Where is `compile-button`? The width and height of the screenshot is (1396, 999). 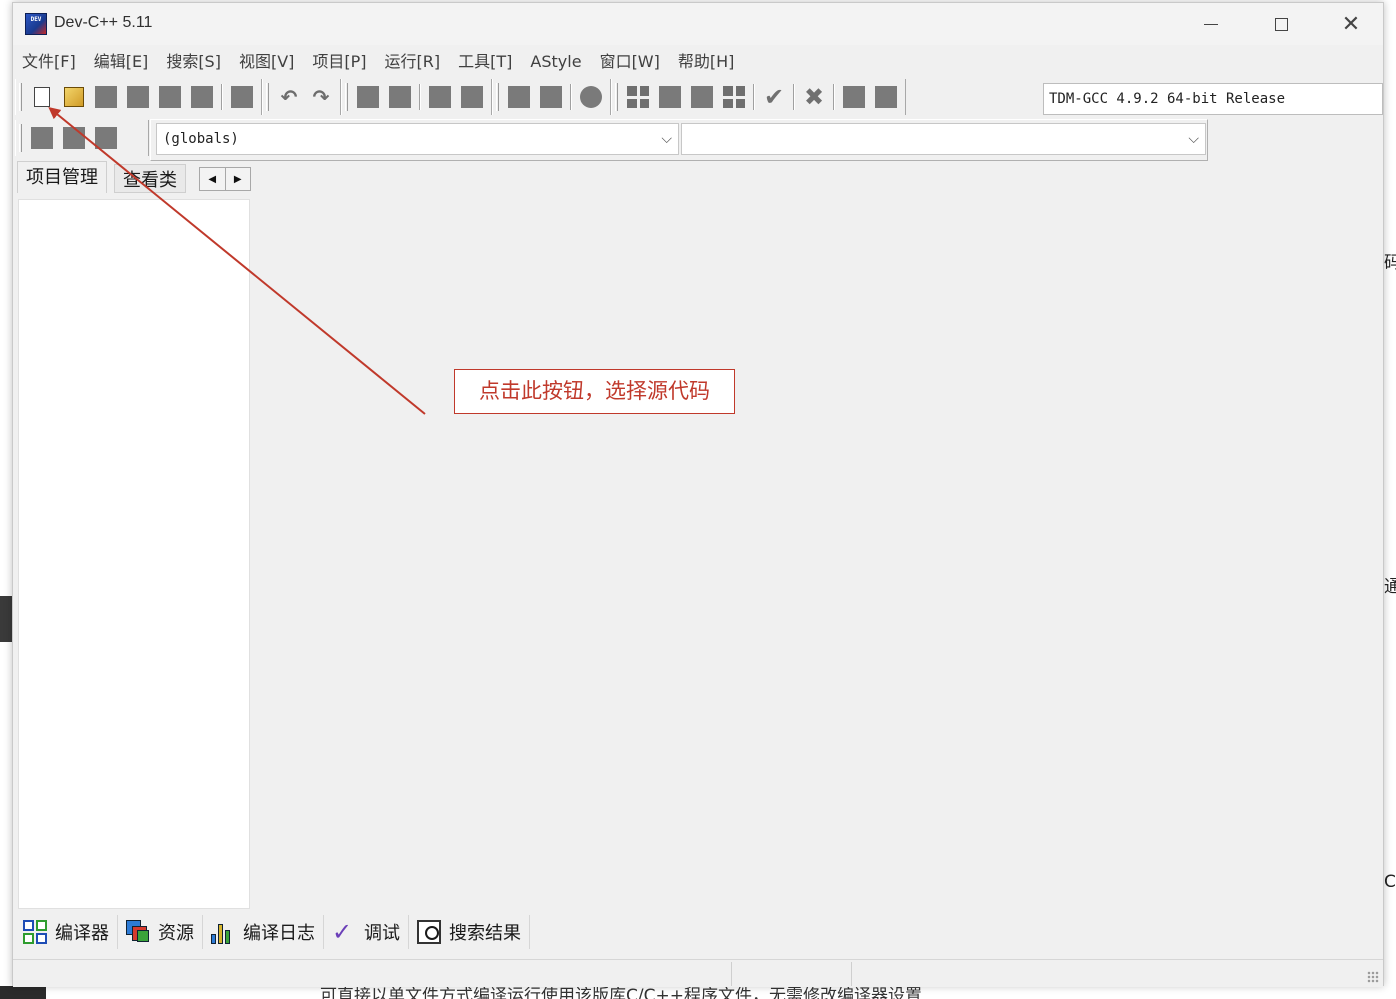 compile-button is located at coordinates (638, 97).